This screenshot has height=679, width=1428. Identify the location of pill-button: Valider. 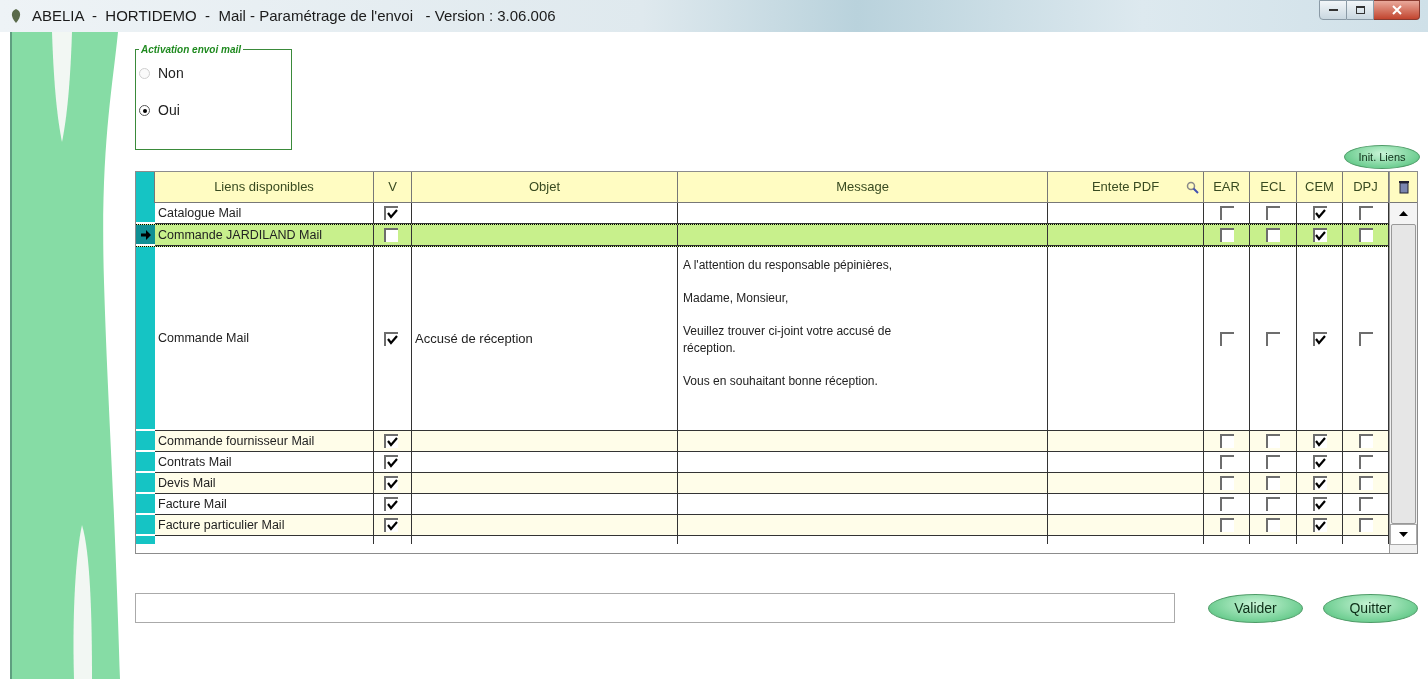
(1255, 608).